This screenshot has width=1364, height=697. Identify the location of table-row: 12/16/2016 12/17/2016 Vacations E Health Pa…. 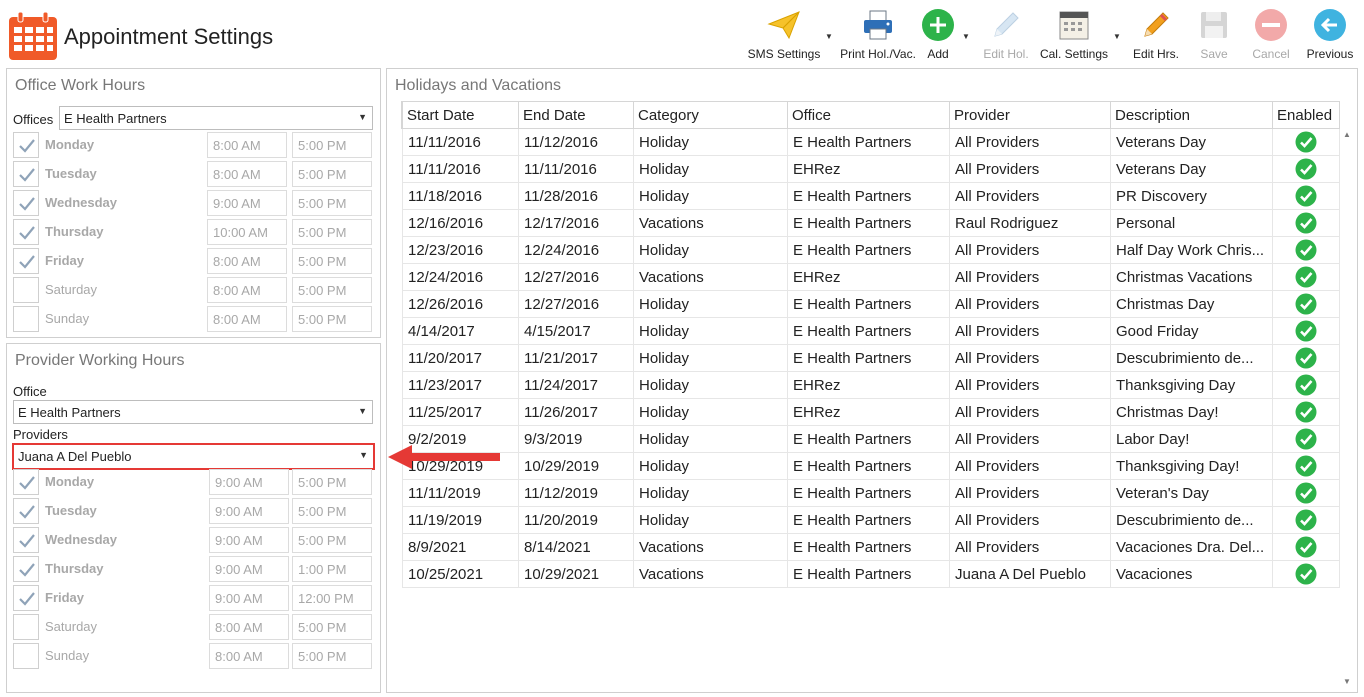
(870, 223).